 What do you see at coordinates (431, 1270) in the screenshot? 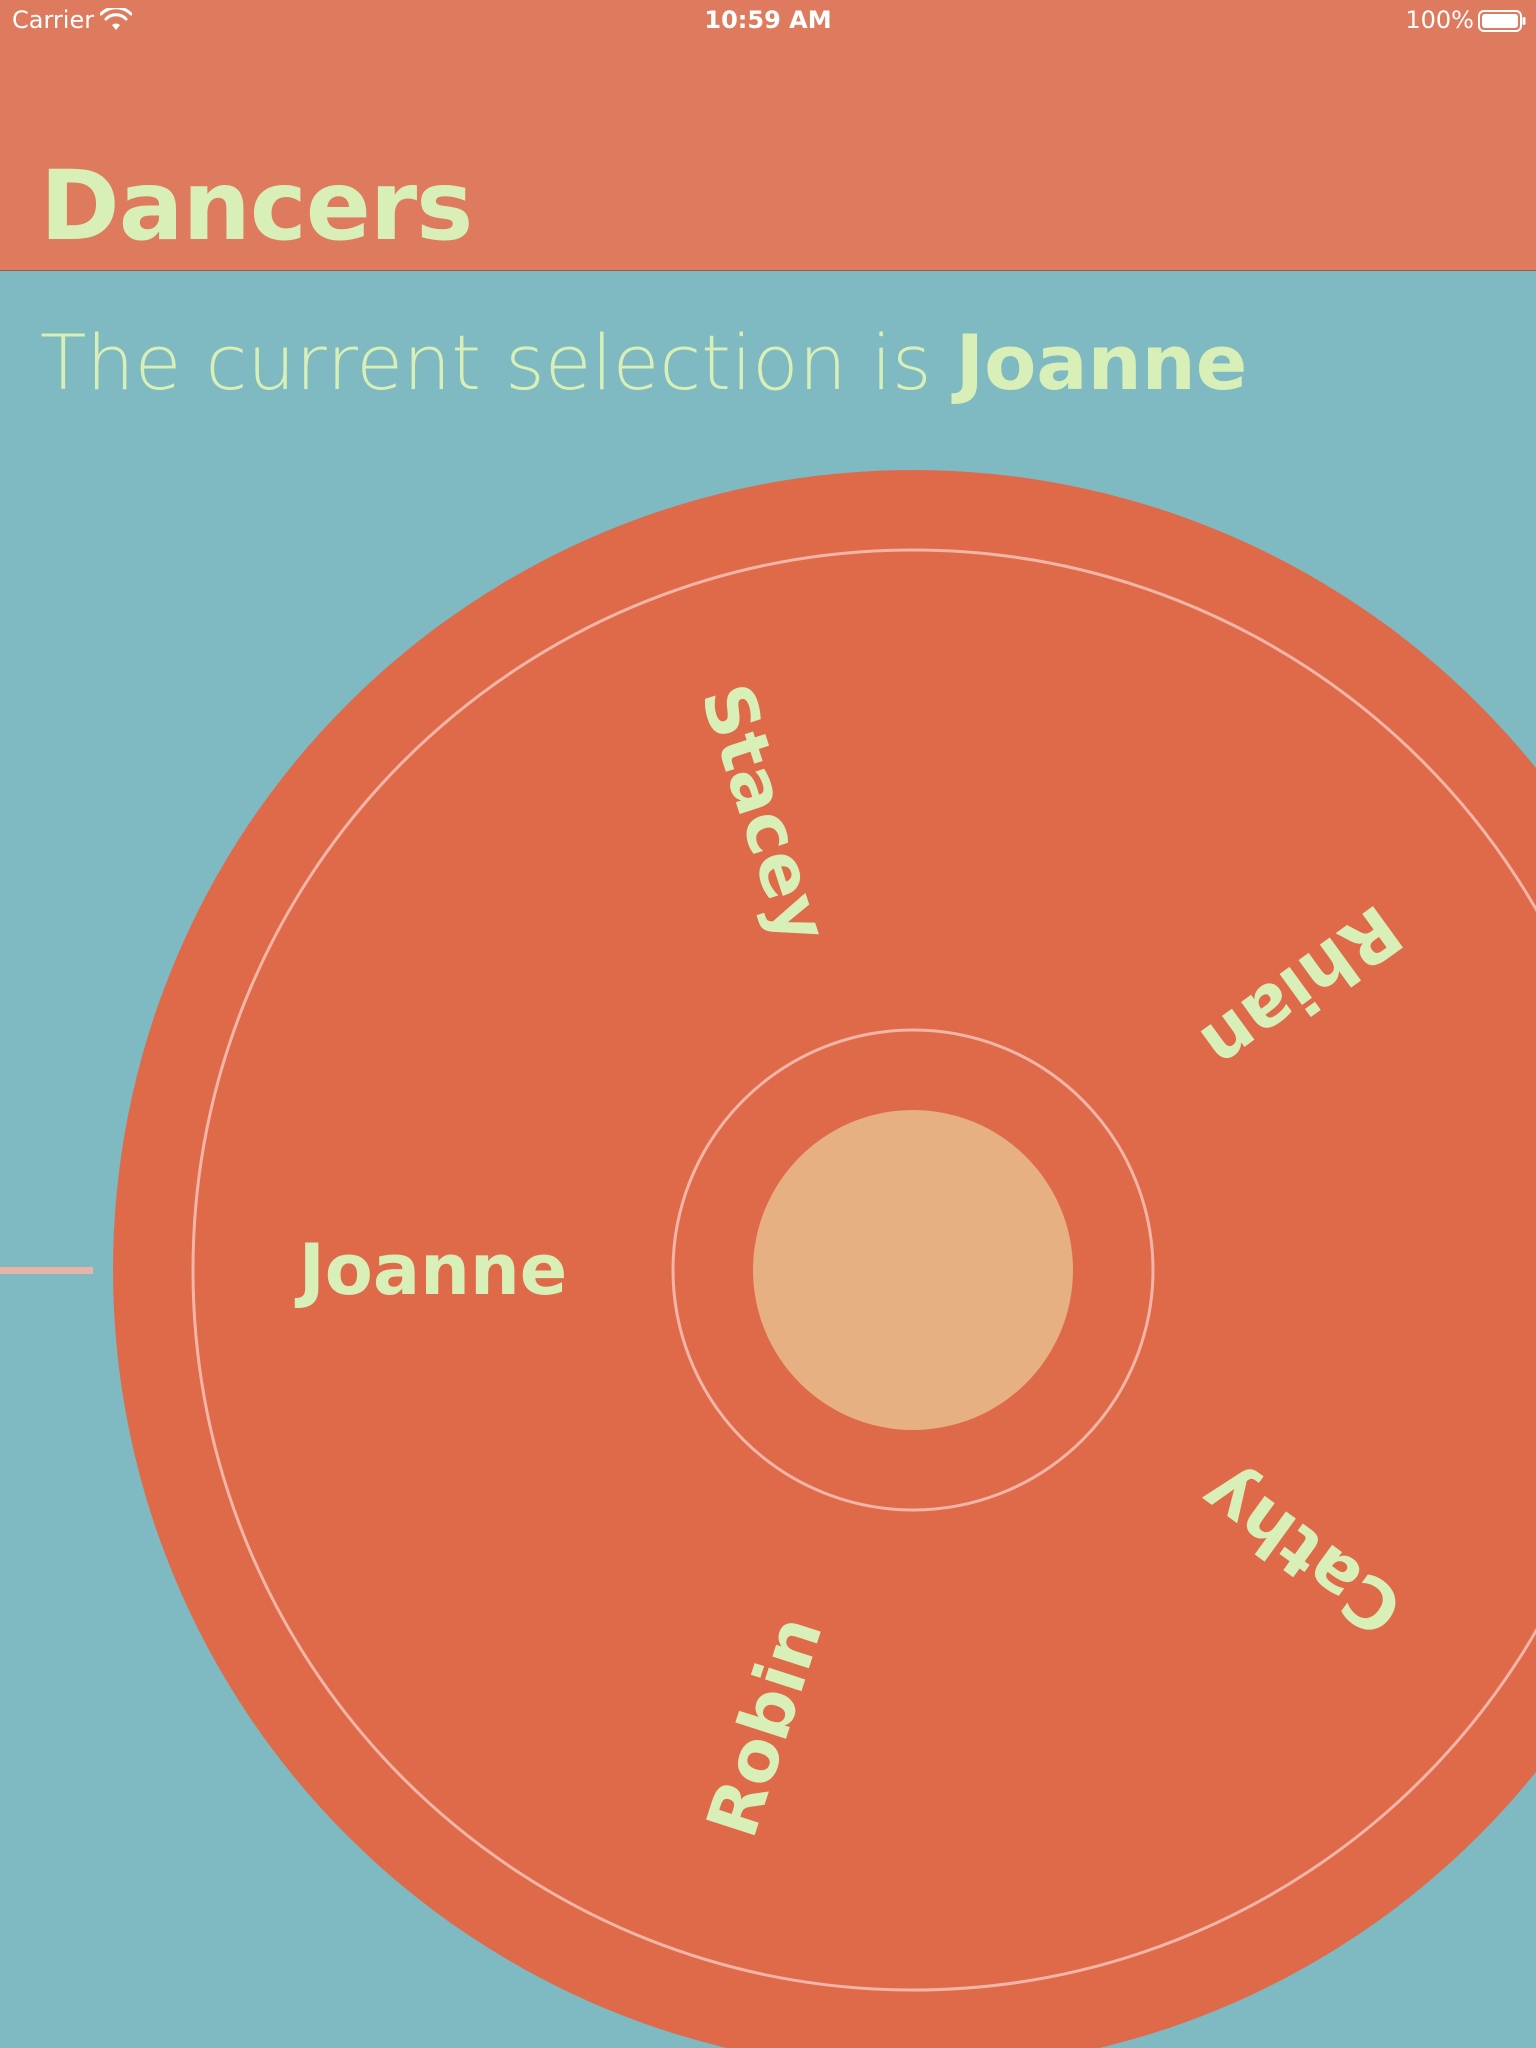
I see `wheel-item-joanne: Joanne` at bounding box center [431, 1270].